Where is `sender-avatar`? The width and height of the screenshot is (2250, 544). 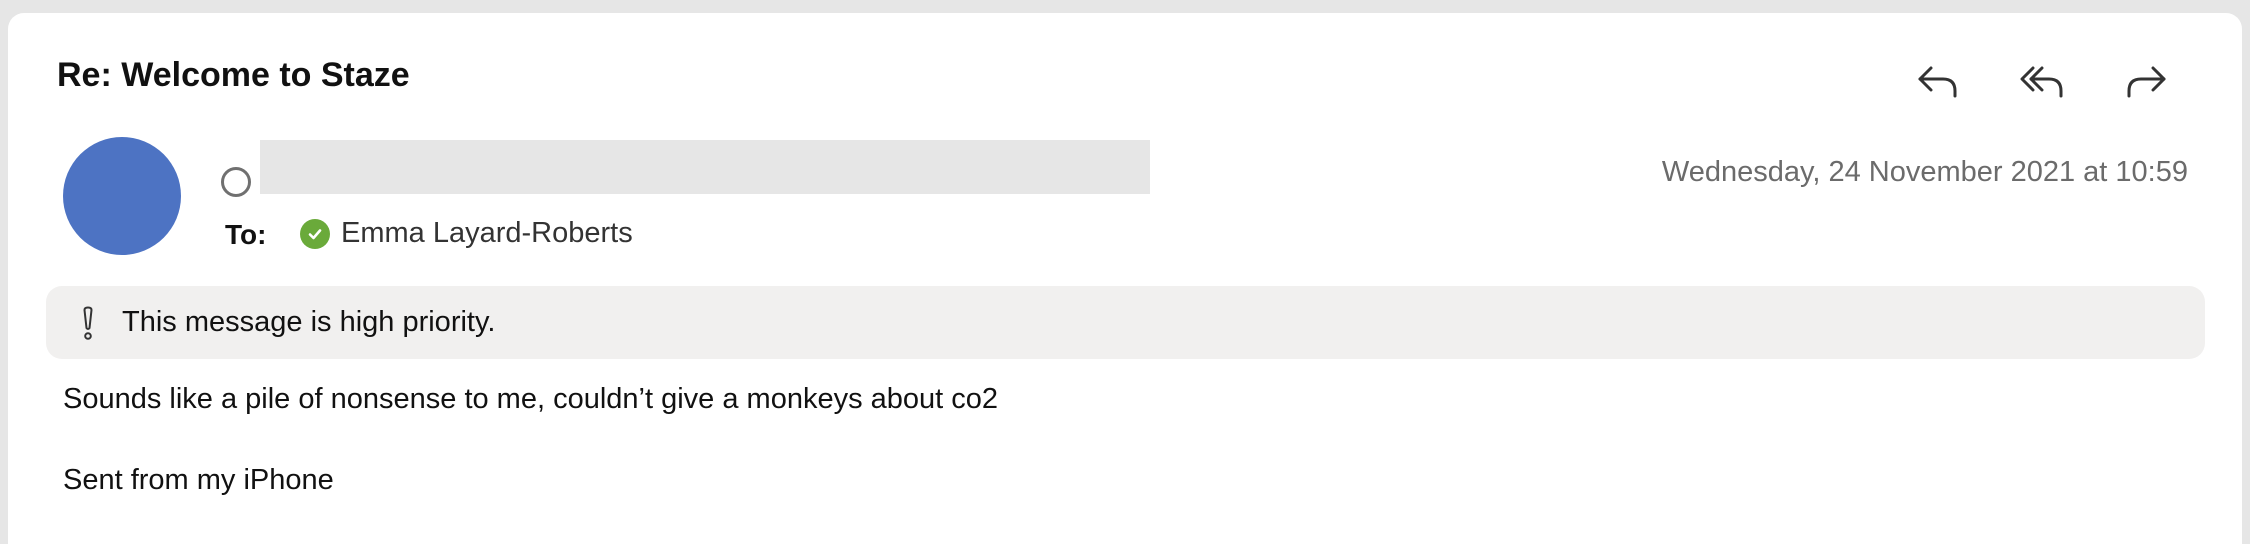
sender-avatar is located at coordinates (122, 196).